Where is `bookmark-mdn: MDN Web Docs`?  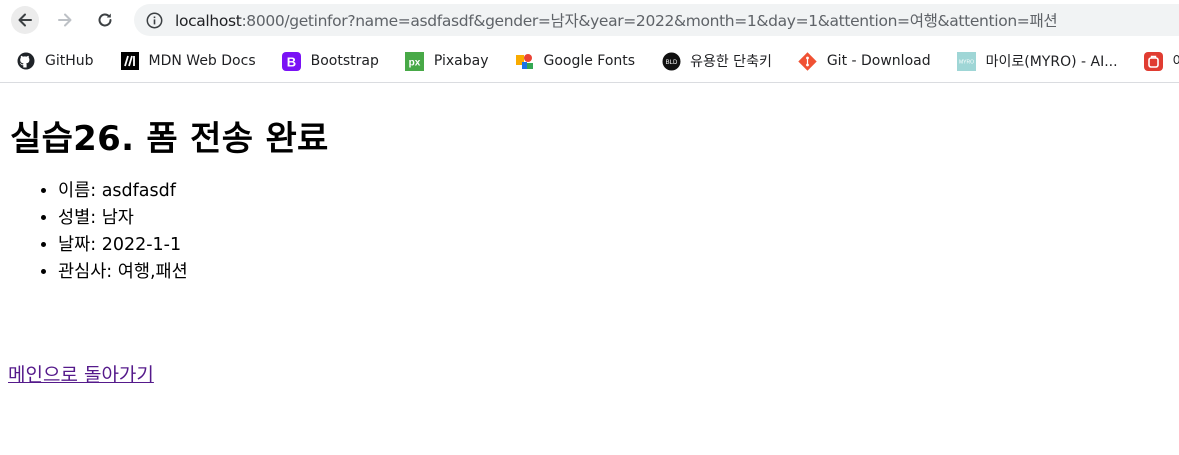
bookmark-mdn: MDN Web Docs is located at coordinates (185, 61).